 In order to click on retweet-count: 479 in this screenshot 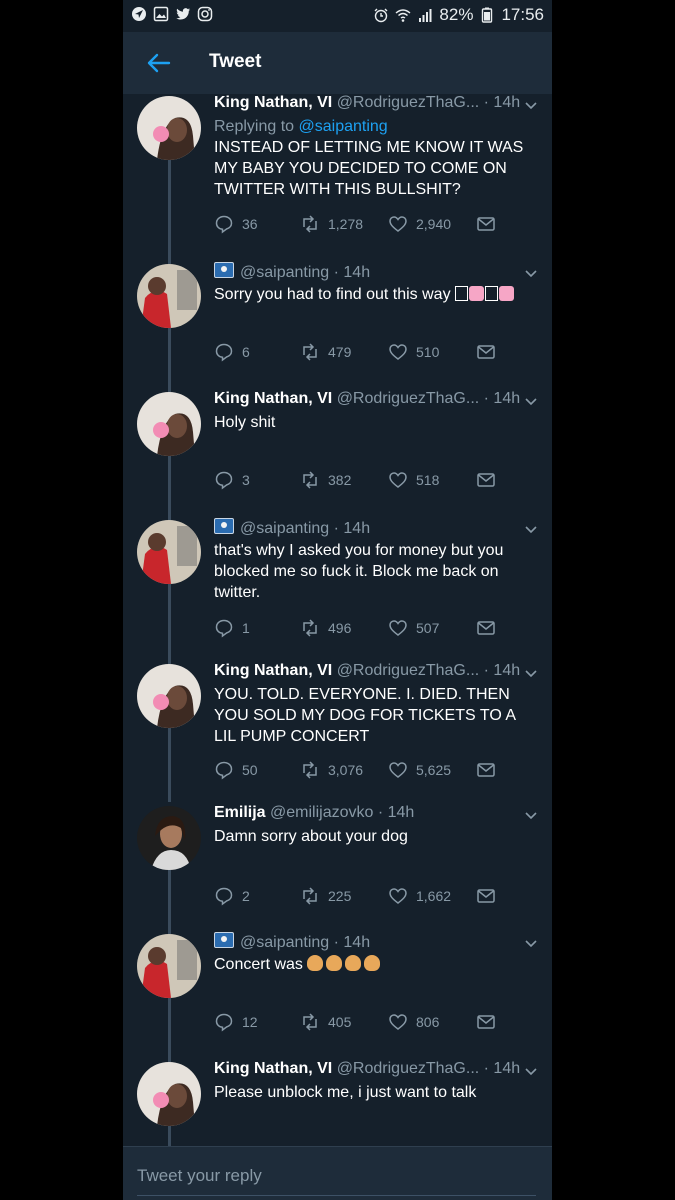, I will do `click(340, 352)`.